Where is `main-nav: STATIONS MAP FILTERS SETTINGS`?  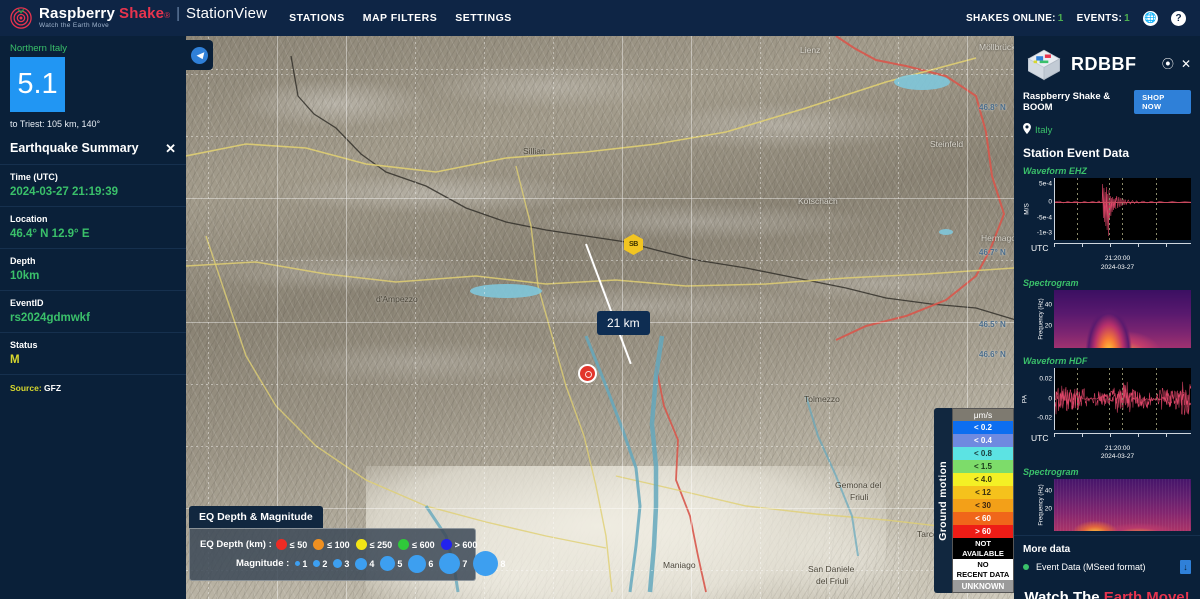 main-nav: STATIONS MAP FILTERS SETTINGS is located at coordinates (400, 18).